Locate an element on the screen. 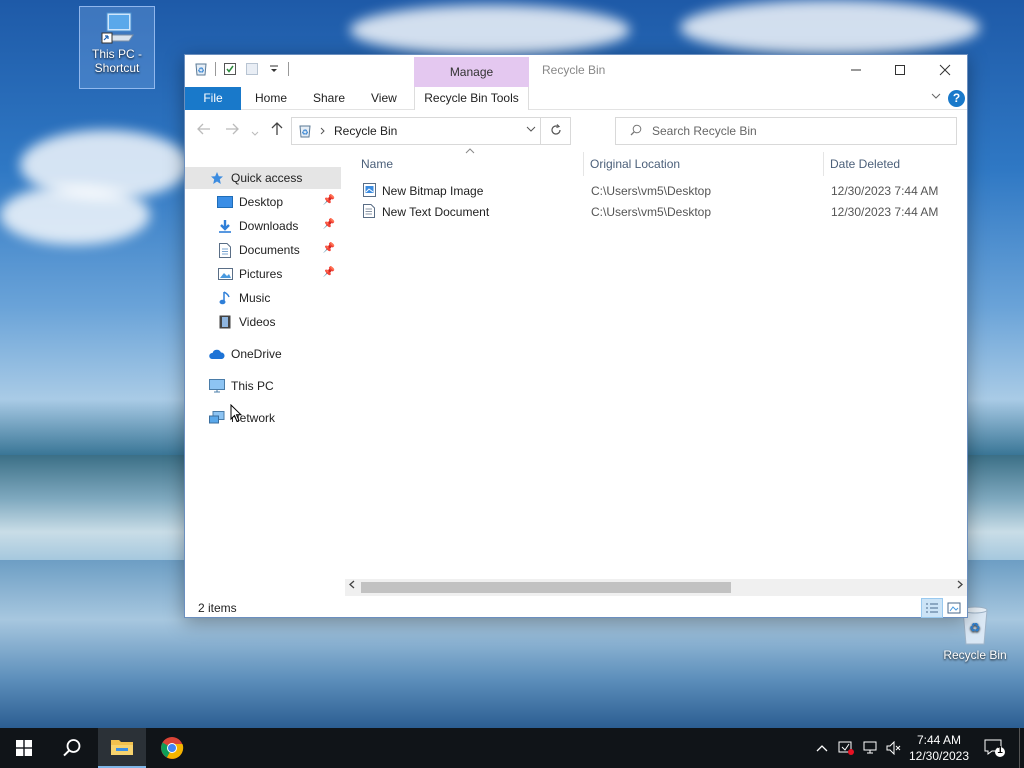 This screenshot has height=768, width=1024. minimize-button is located at coordinates (856, 70).